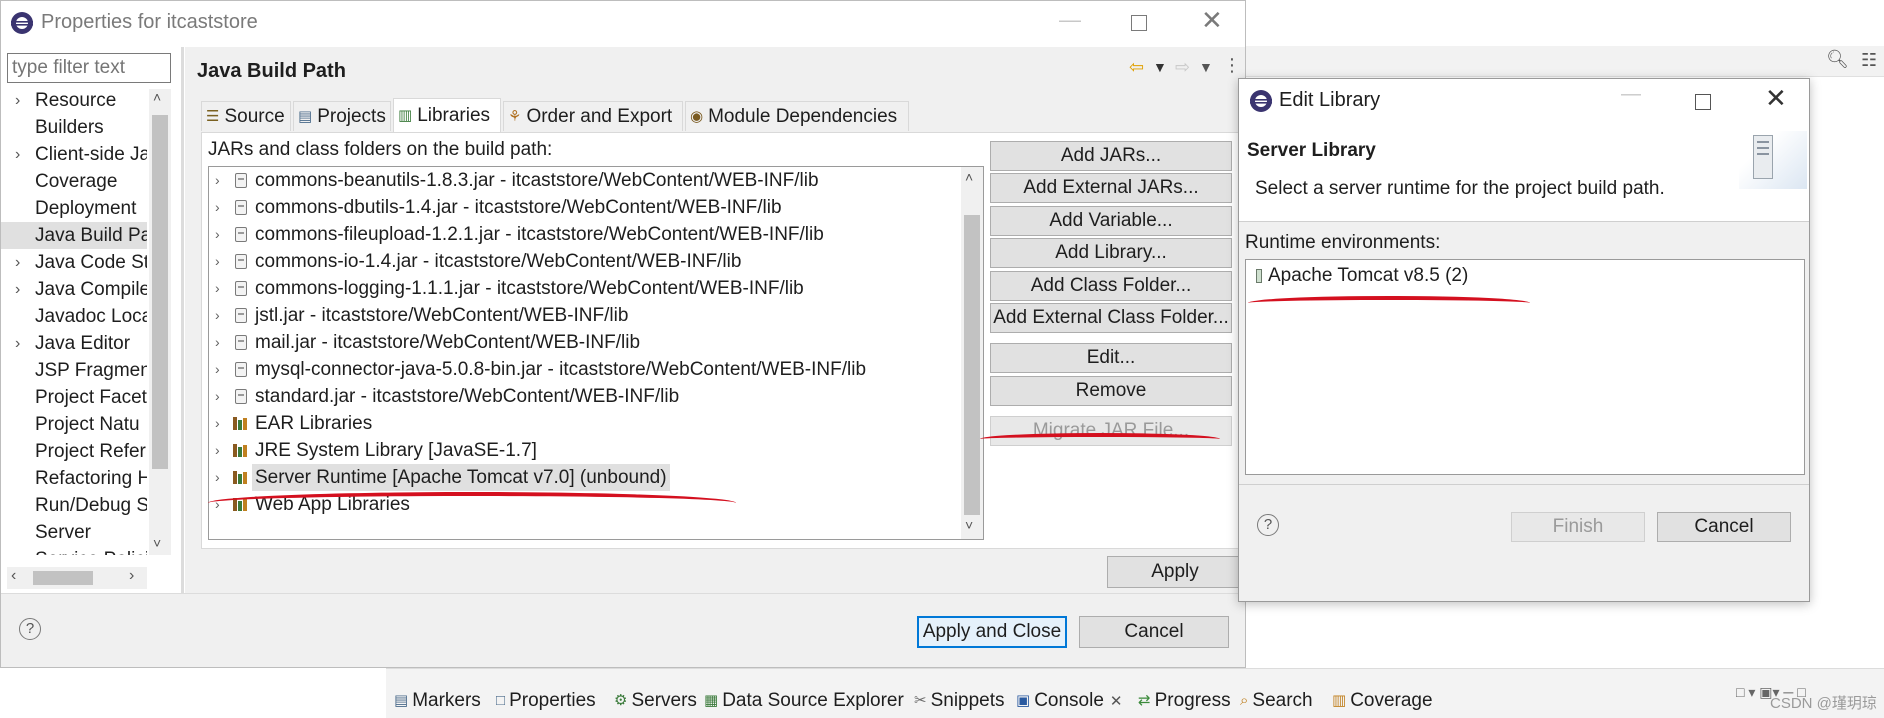  What do you see at coordinates (1175, 572) in the screenshot?
I see `apply-button: Apply` at bounding box center [1175, 572].